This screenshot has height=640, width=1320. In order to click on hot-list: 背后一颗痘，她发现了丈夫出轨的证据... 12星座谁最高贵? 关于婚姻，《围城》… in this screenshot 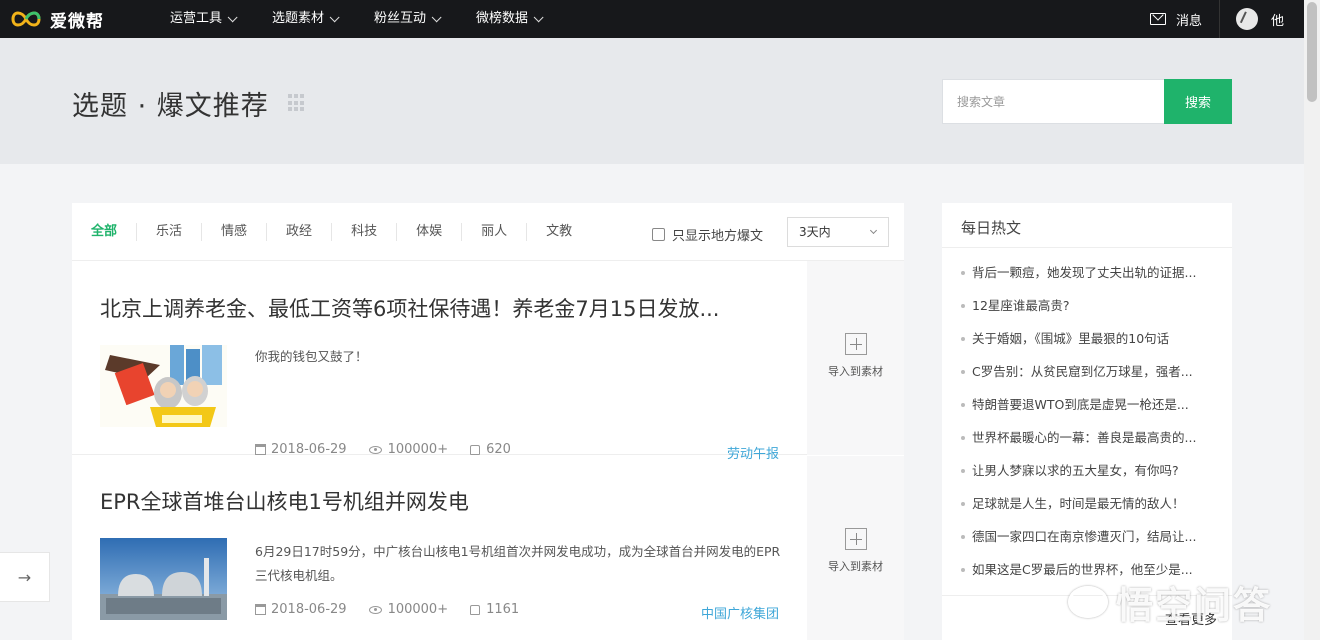, I will do `click(1087, 417)`.